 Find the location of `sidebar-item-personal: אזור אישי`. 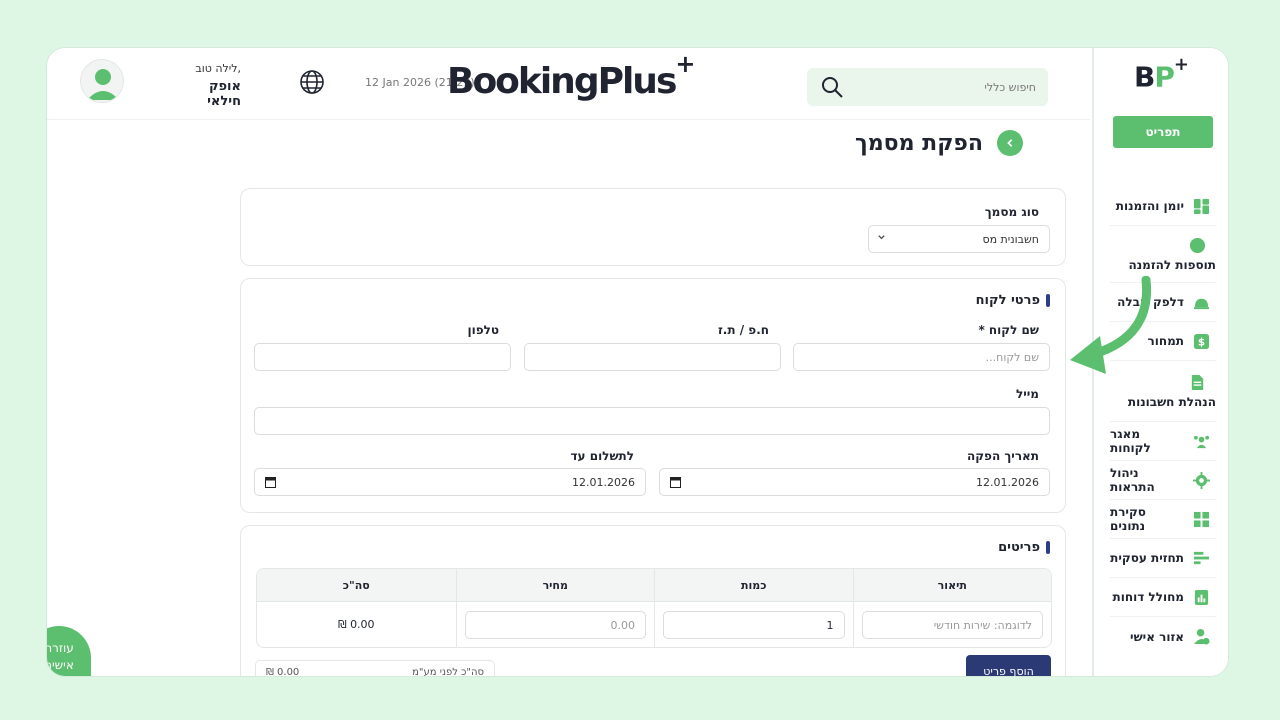

sidebar-item-personal: אזור אישי is located at coordinates (1163, 636).